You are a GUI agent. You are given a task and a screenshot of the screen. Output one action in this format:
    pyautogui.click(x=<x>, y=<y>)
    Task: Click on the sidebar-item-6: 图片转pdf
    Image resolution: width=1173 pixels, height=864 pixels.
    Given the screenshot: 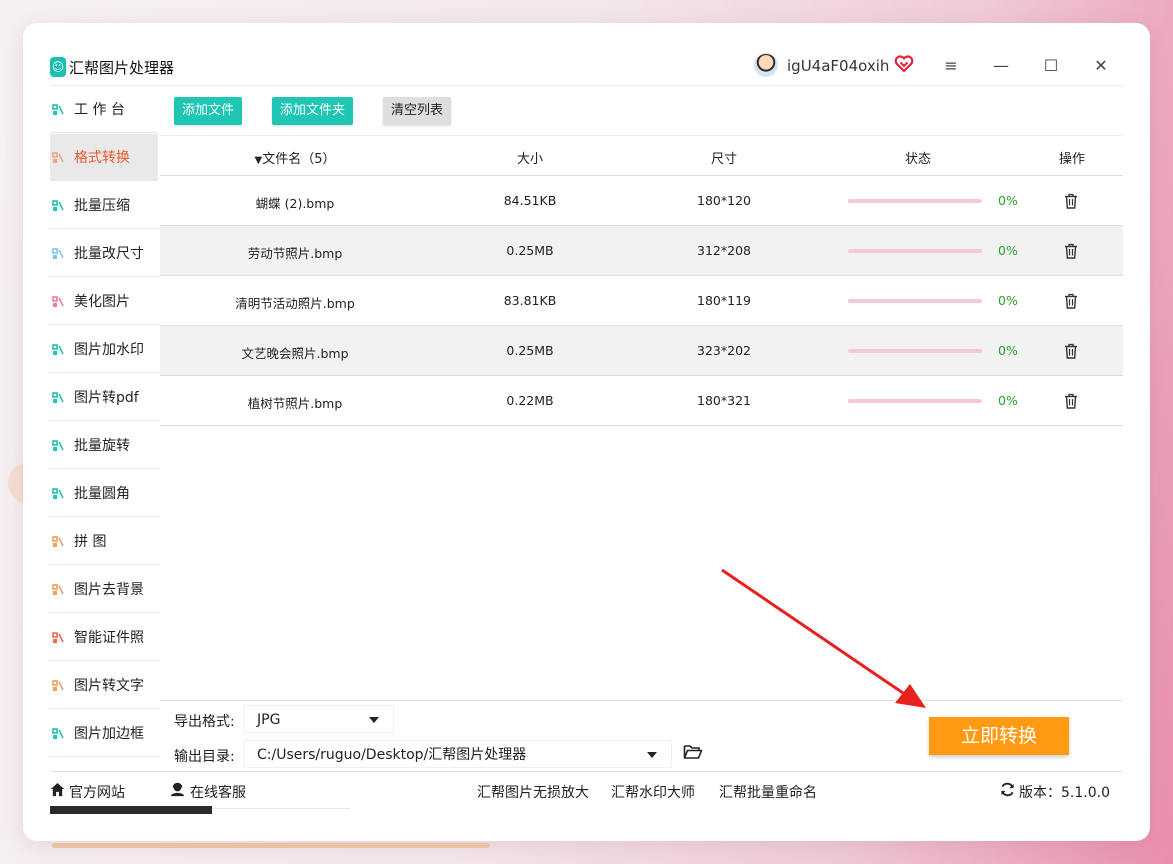 What is the action you would take?
    pyautogui.click(x=104, y=397)
    